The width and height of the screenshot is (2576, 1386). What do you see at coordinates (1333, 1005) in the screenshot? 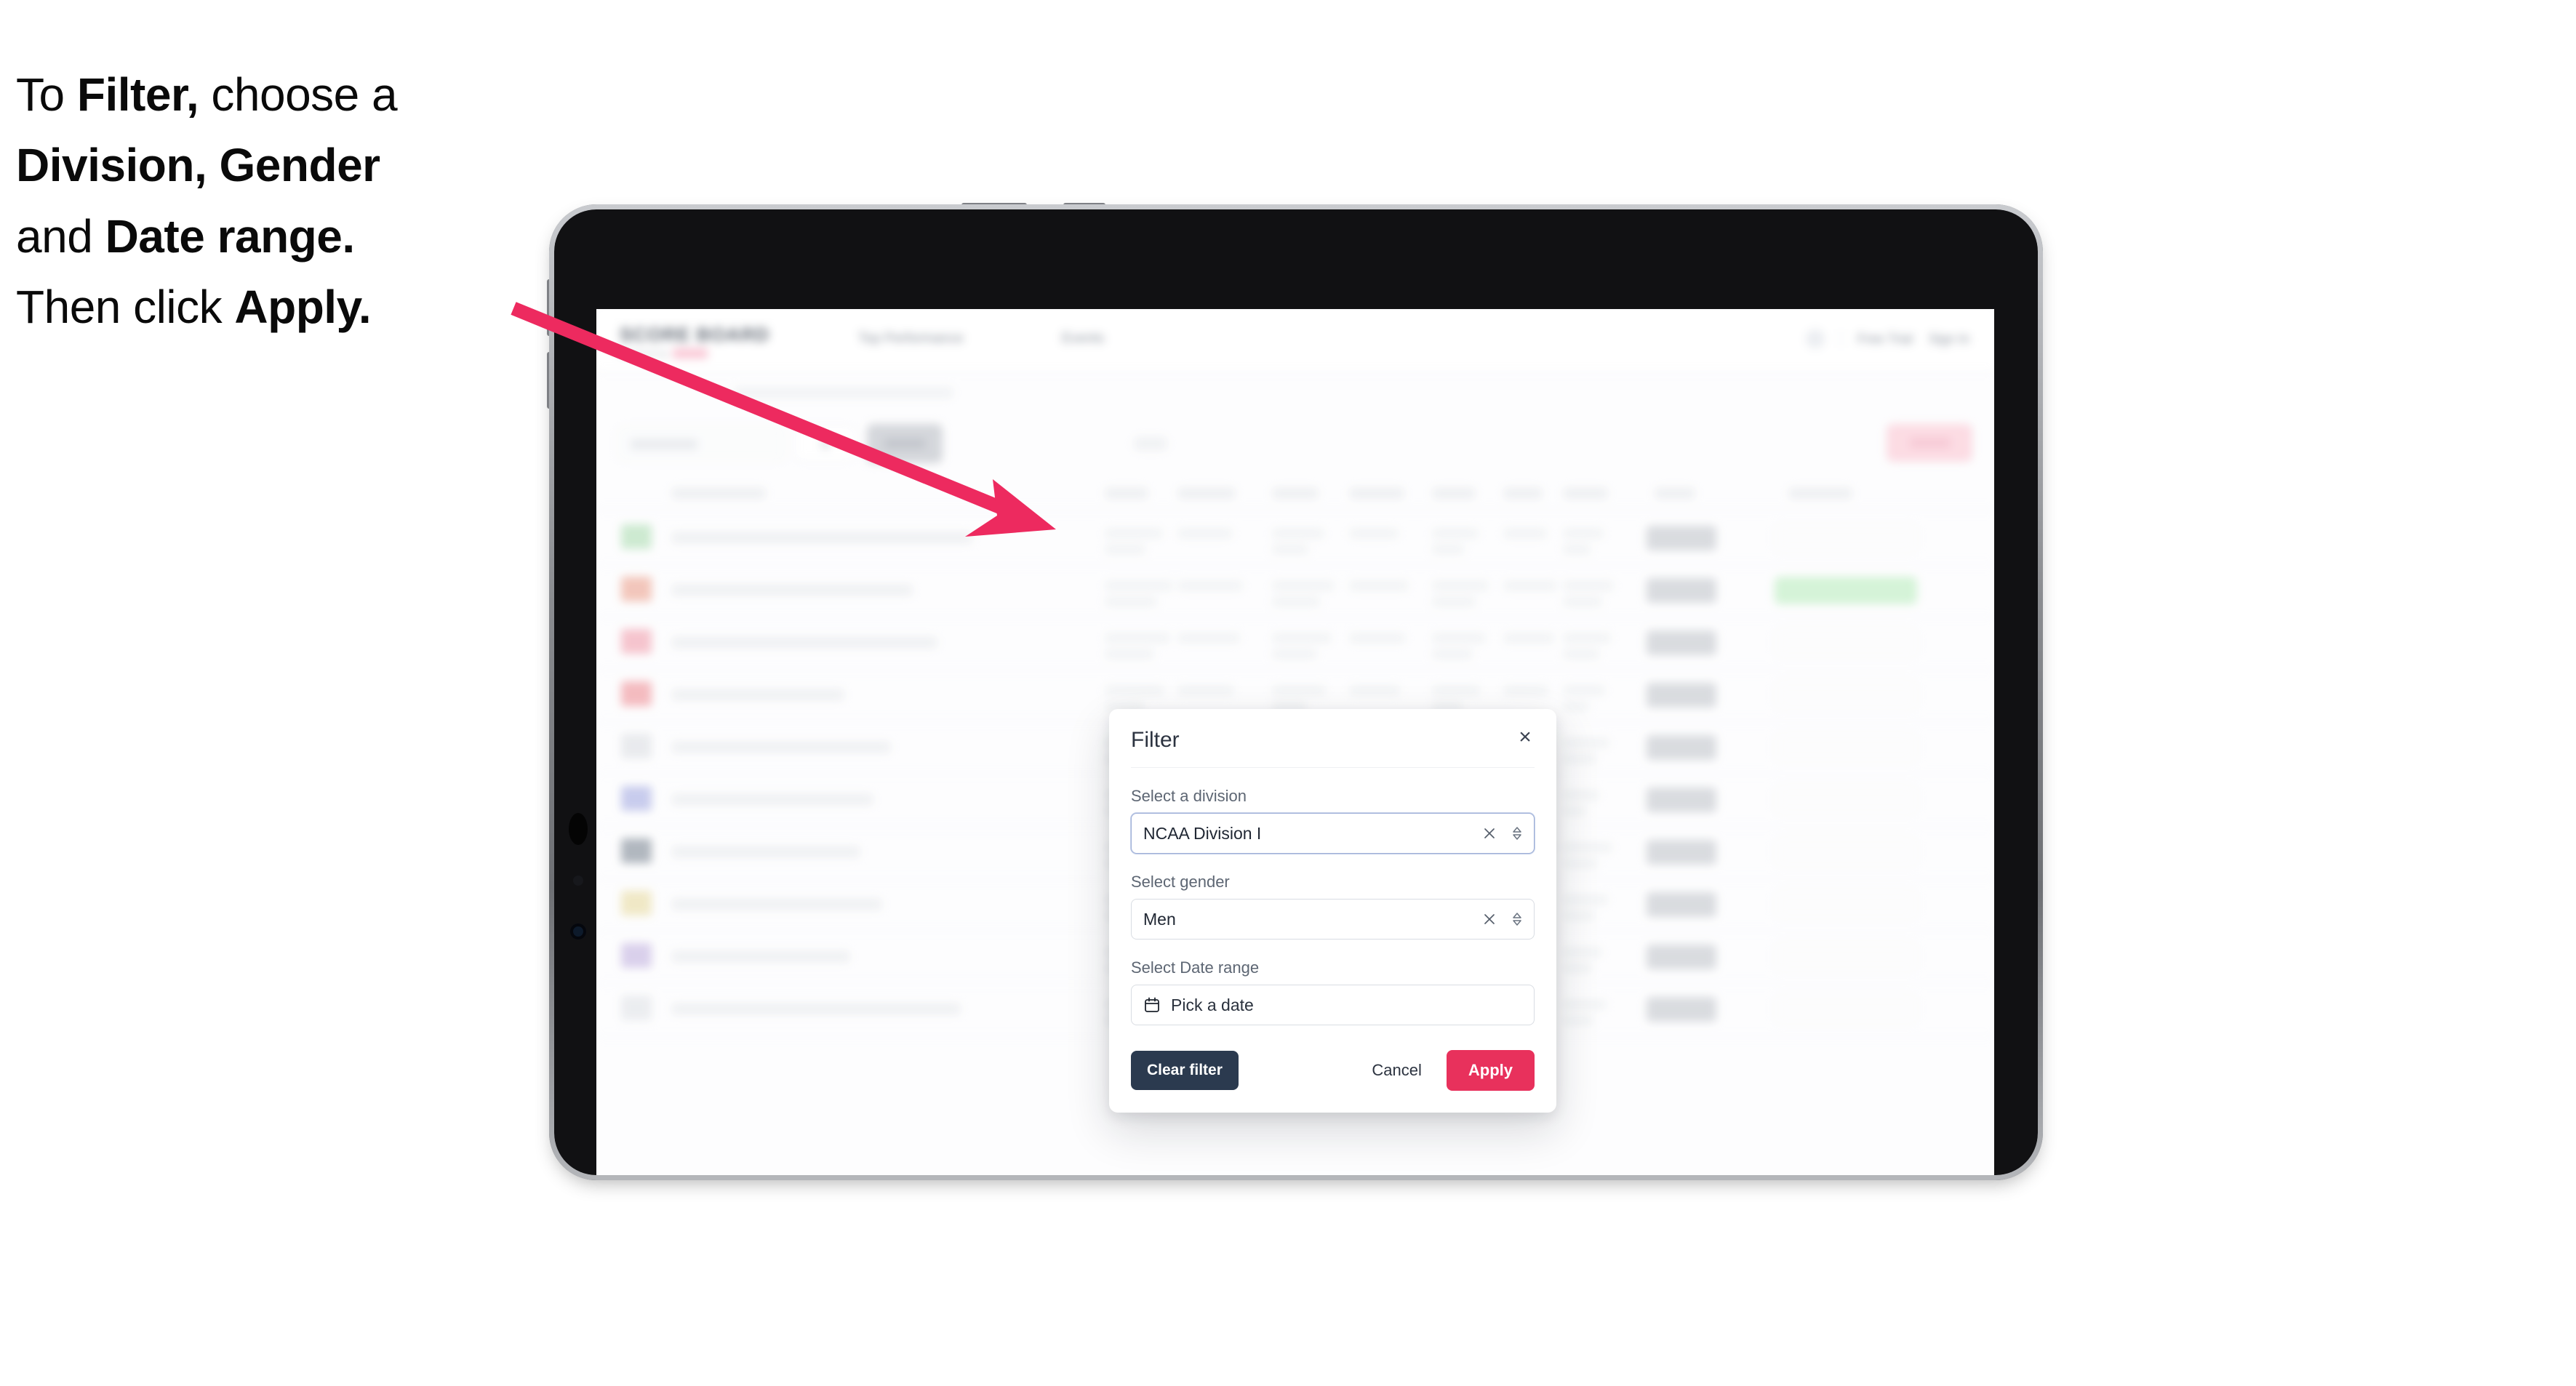
I see `date-range-picker: Pick a date` at bounding box center [1333, 1005].